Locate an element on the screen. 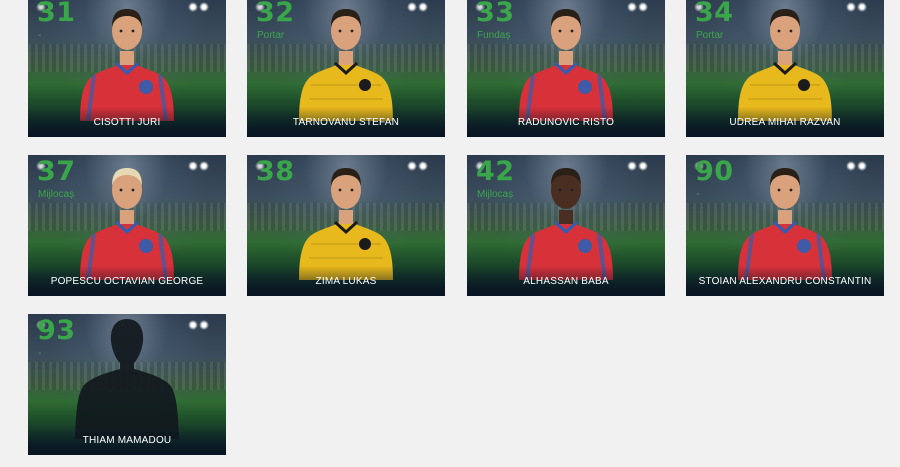 The image size is (900, 467). player-number: 34 is located at coordinates (714, 14).